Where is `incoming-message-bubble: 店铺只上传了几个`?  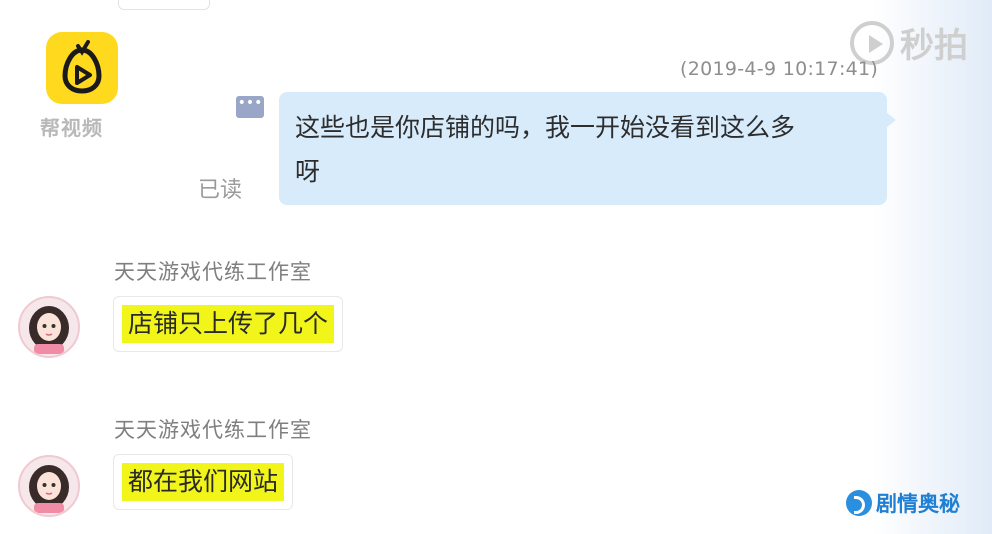 incoming-message-bubble: 店铺只上传了几个 is located at coordinates (228, 324).